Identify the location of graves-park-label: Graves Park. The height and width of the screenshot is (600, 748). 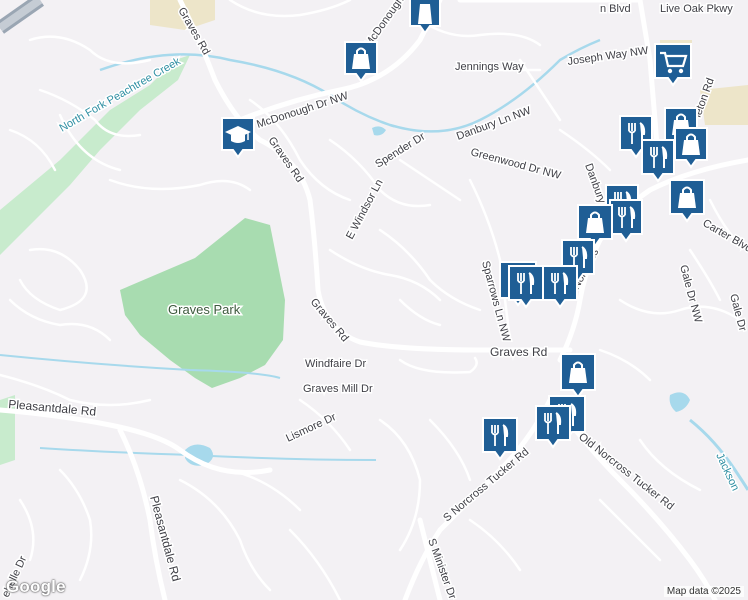
(204, 309).